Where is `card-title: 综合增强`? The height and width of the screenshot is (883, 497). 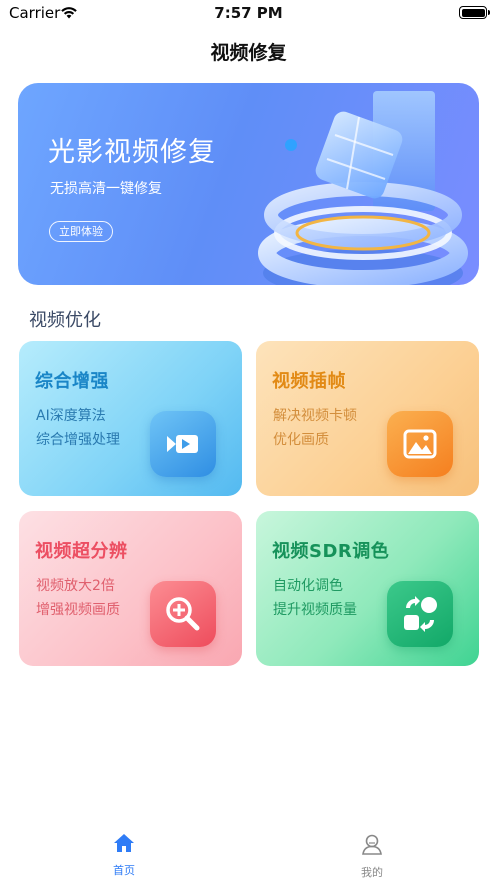 card-title: 综合增强 is located at coordinates (72, 381).